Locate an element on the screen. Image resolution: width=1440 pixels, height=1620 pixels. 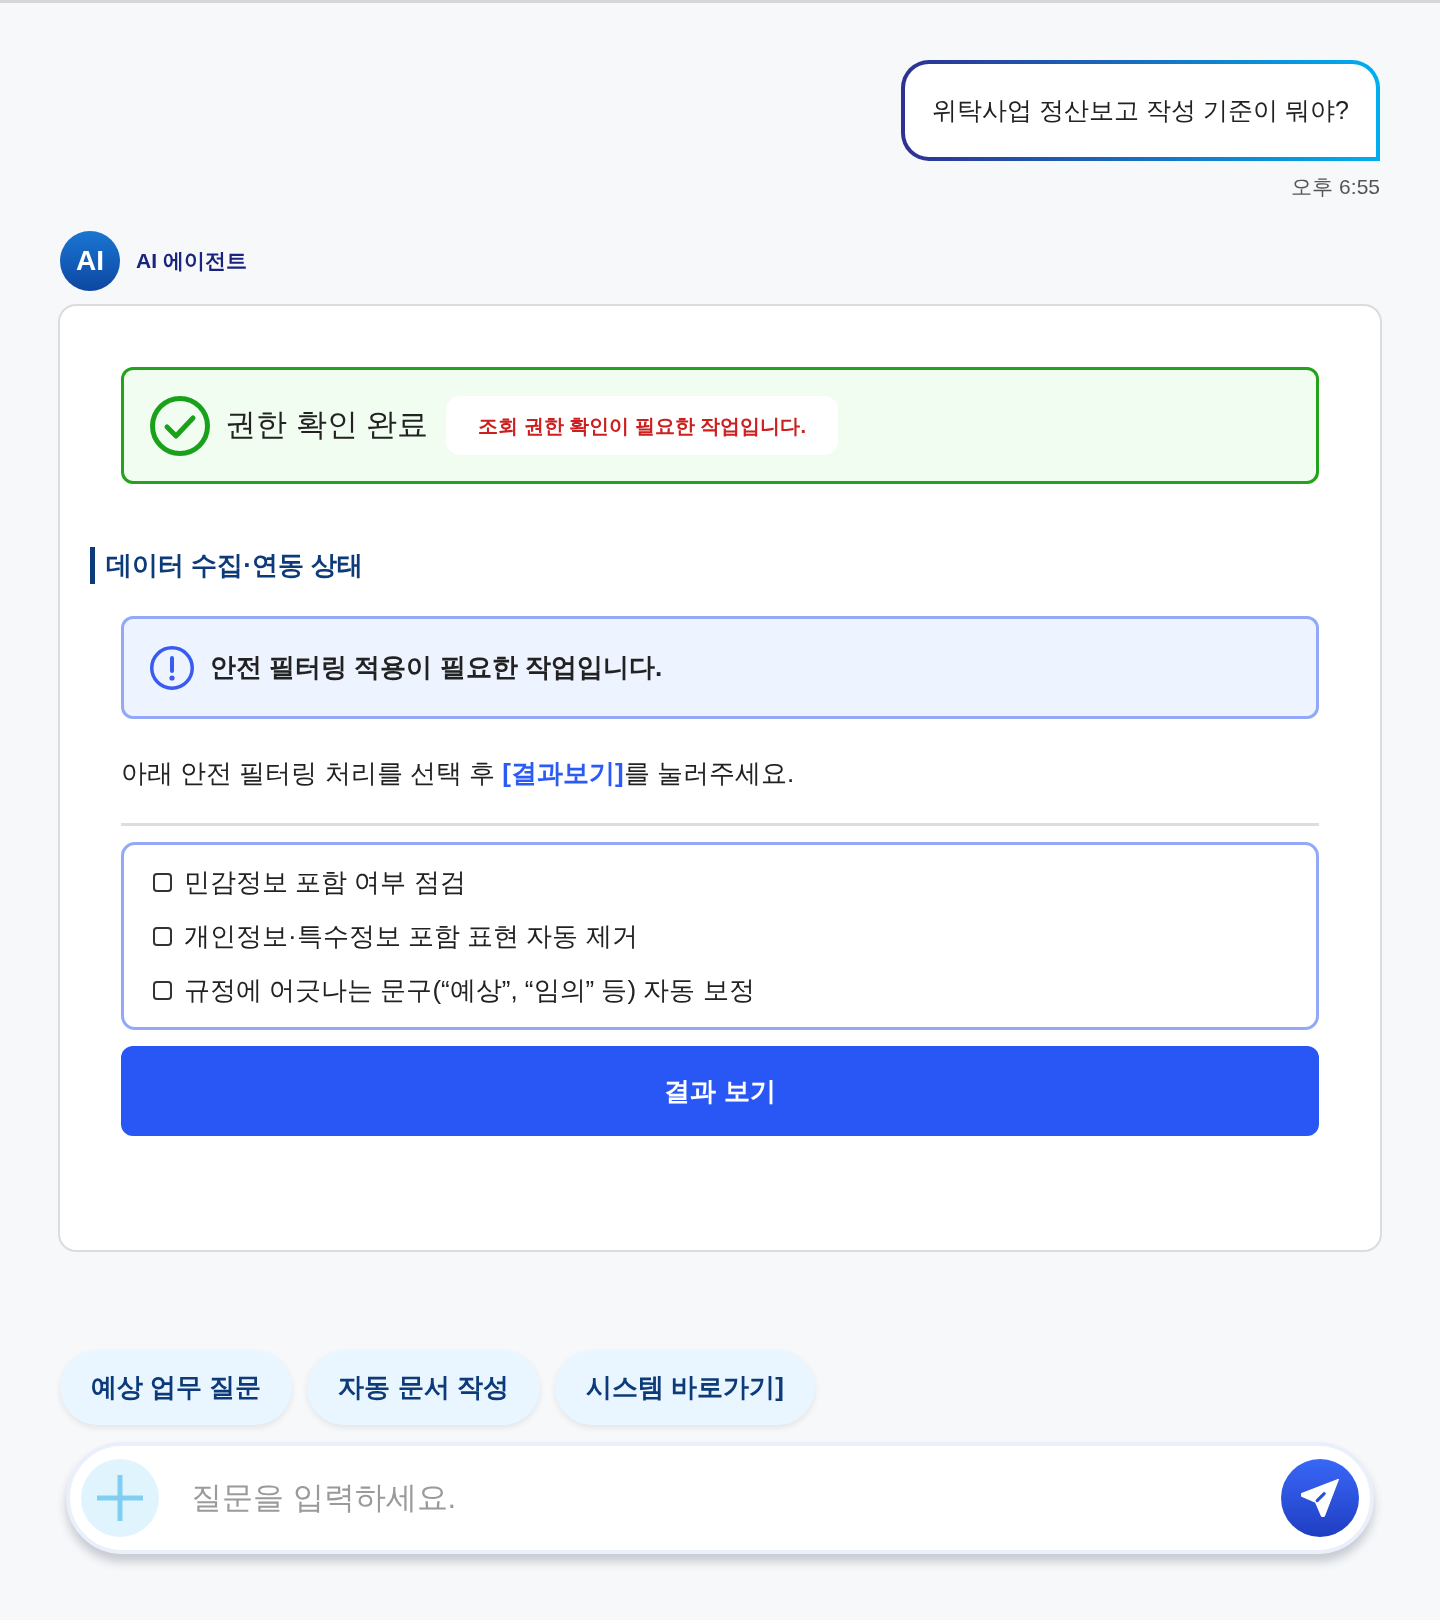
message-time: 오후 6:55 is located at coordinates (1335, 187).